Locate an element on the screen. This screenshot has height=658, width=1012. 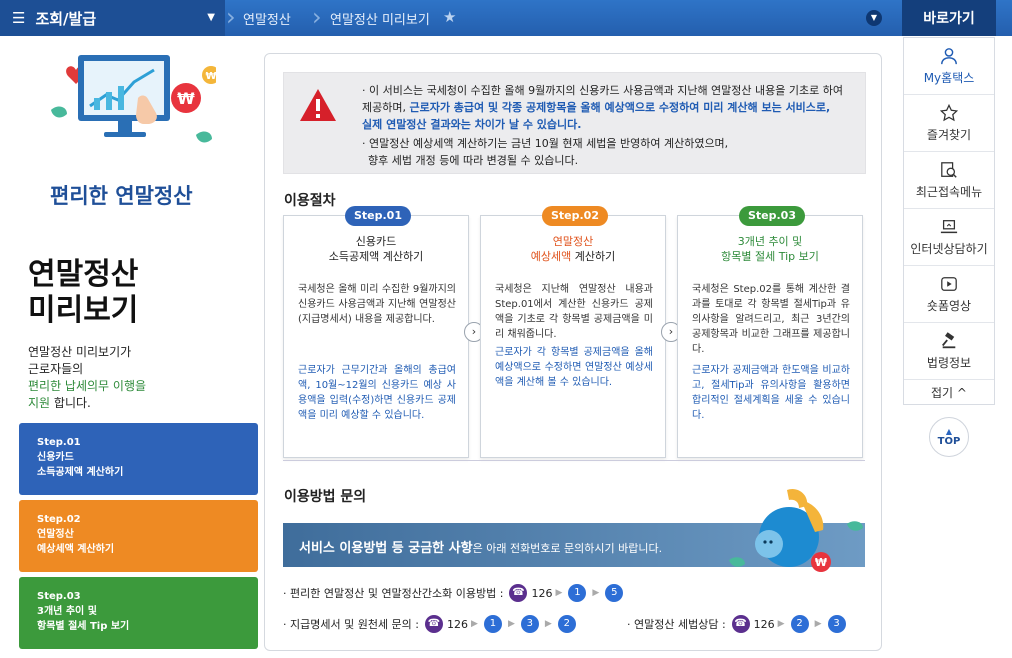
video-play-icon is located at coordinates (949, 283).